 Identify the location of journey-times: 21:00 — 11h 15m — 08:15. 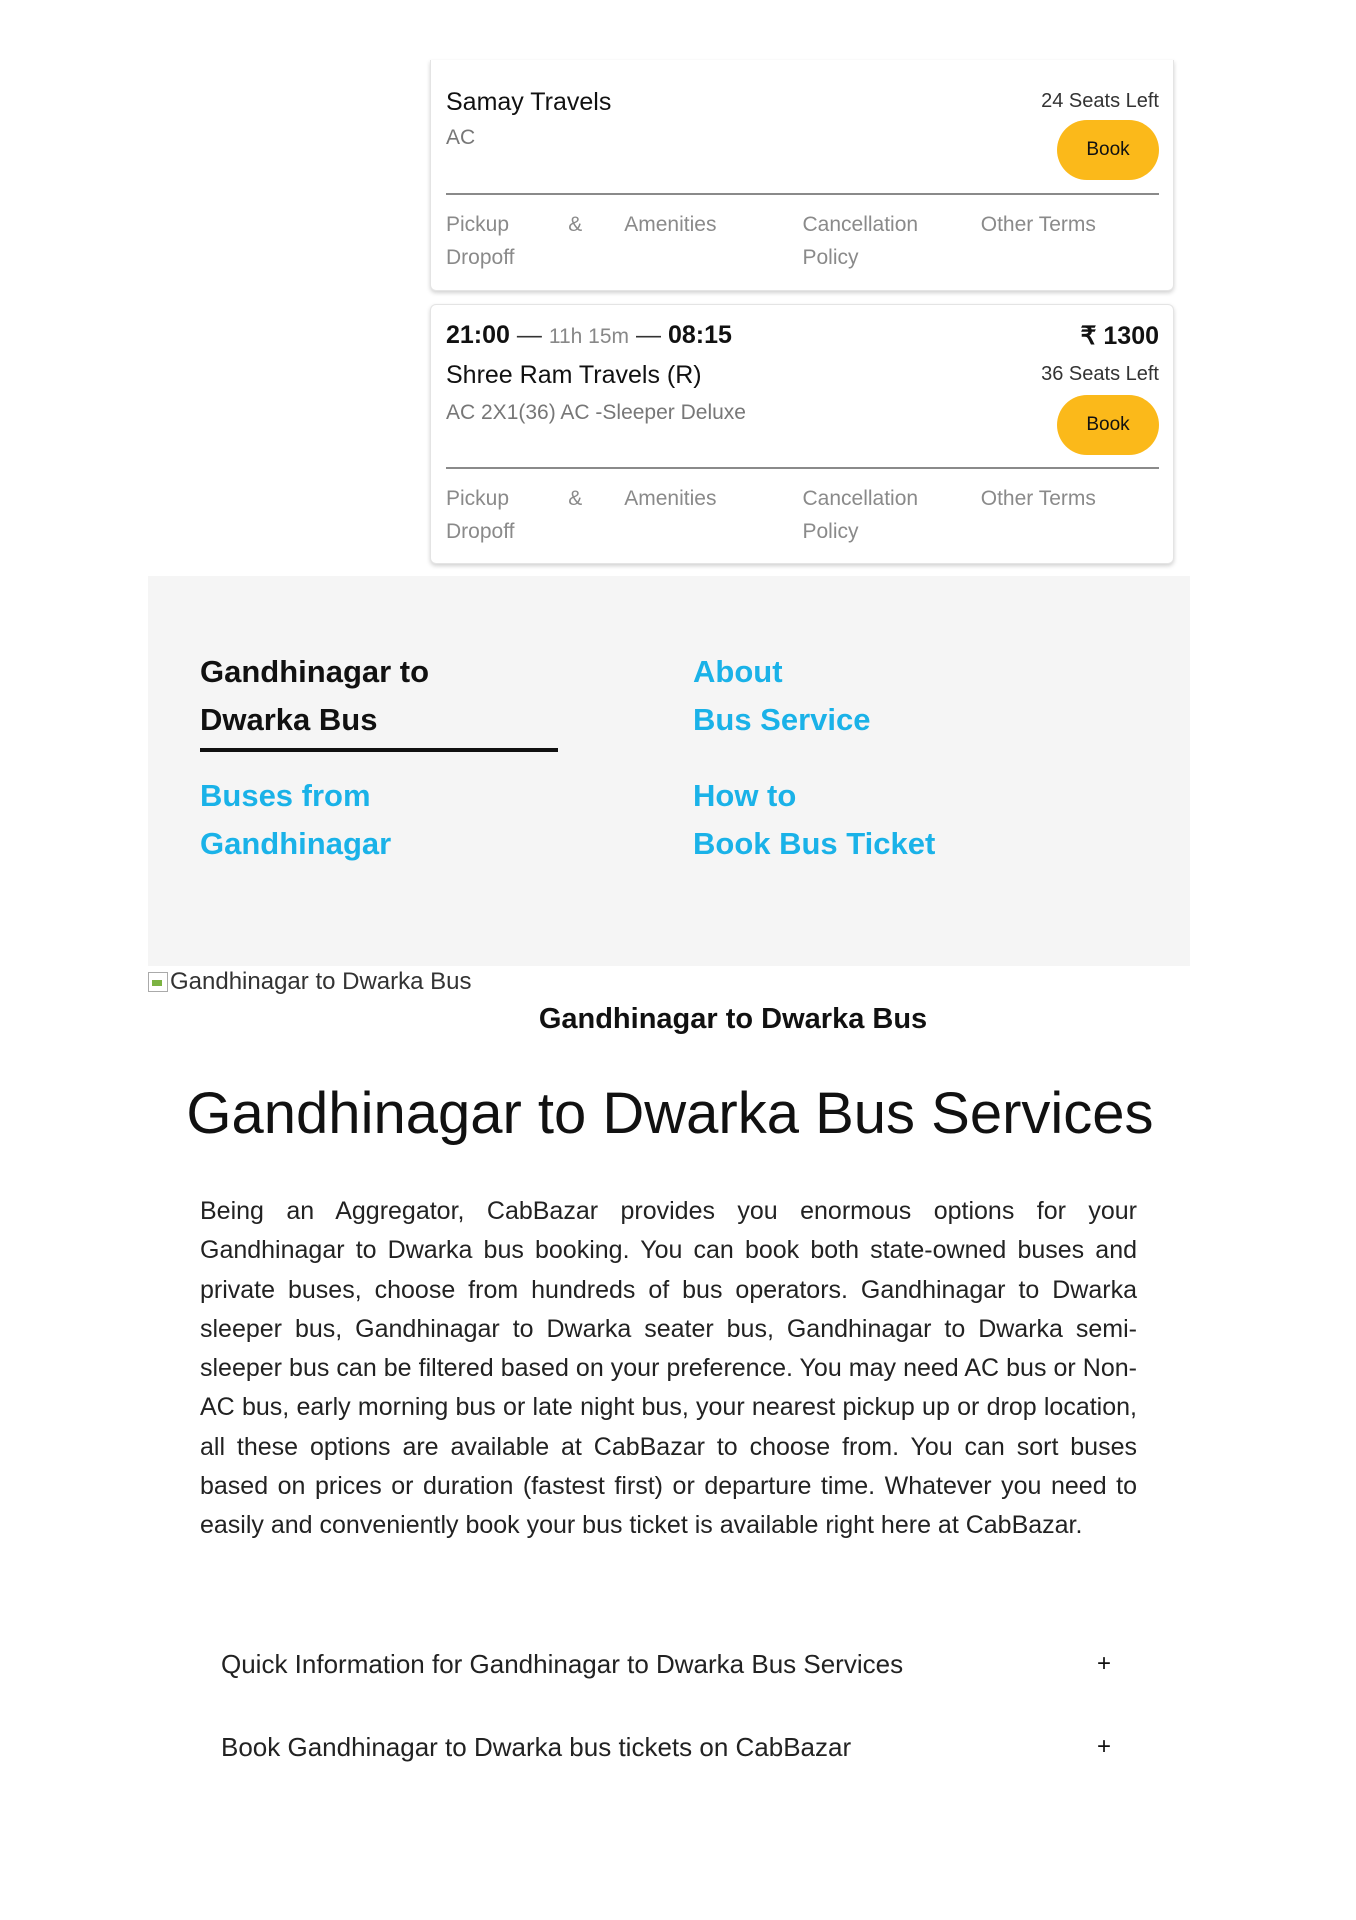
(589, 335).